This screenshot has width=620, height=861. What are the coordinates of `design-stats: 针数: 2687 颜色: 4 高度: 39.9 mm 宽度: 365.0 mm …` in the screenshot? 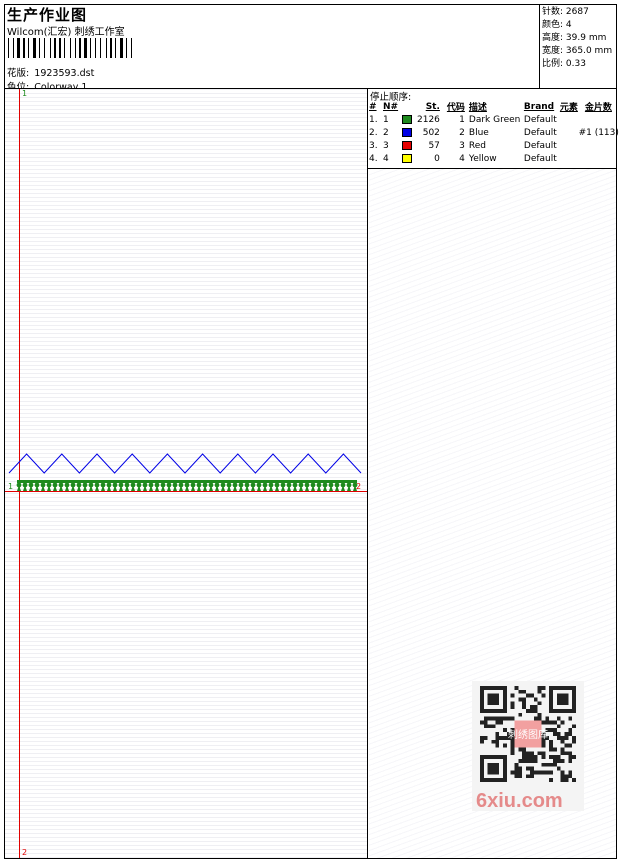 It's located at (577, 38).